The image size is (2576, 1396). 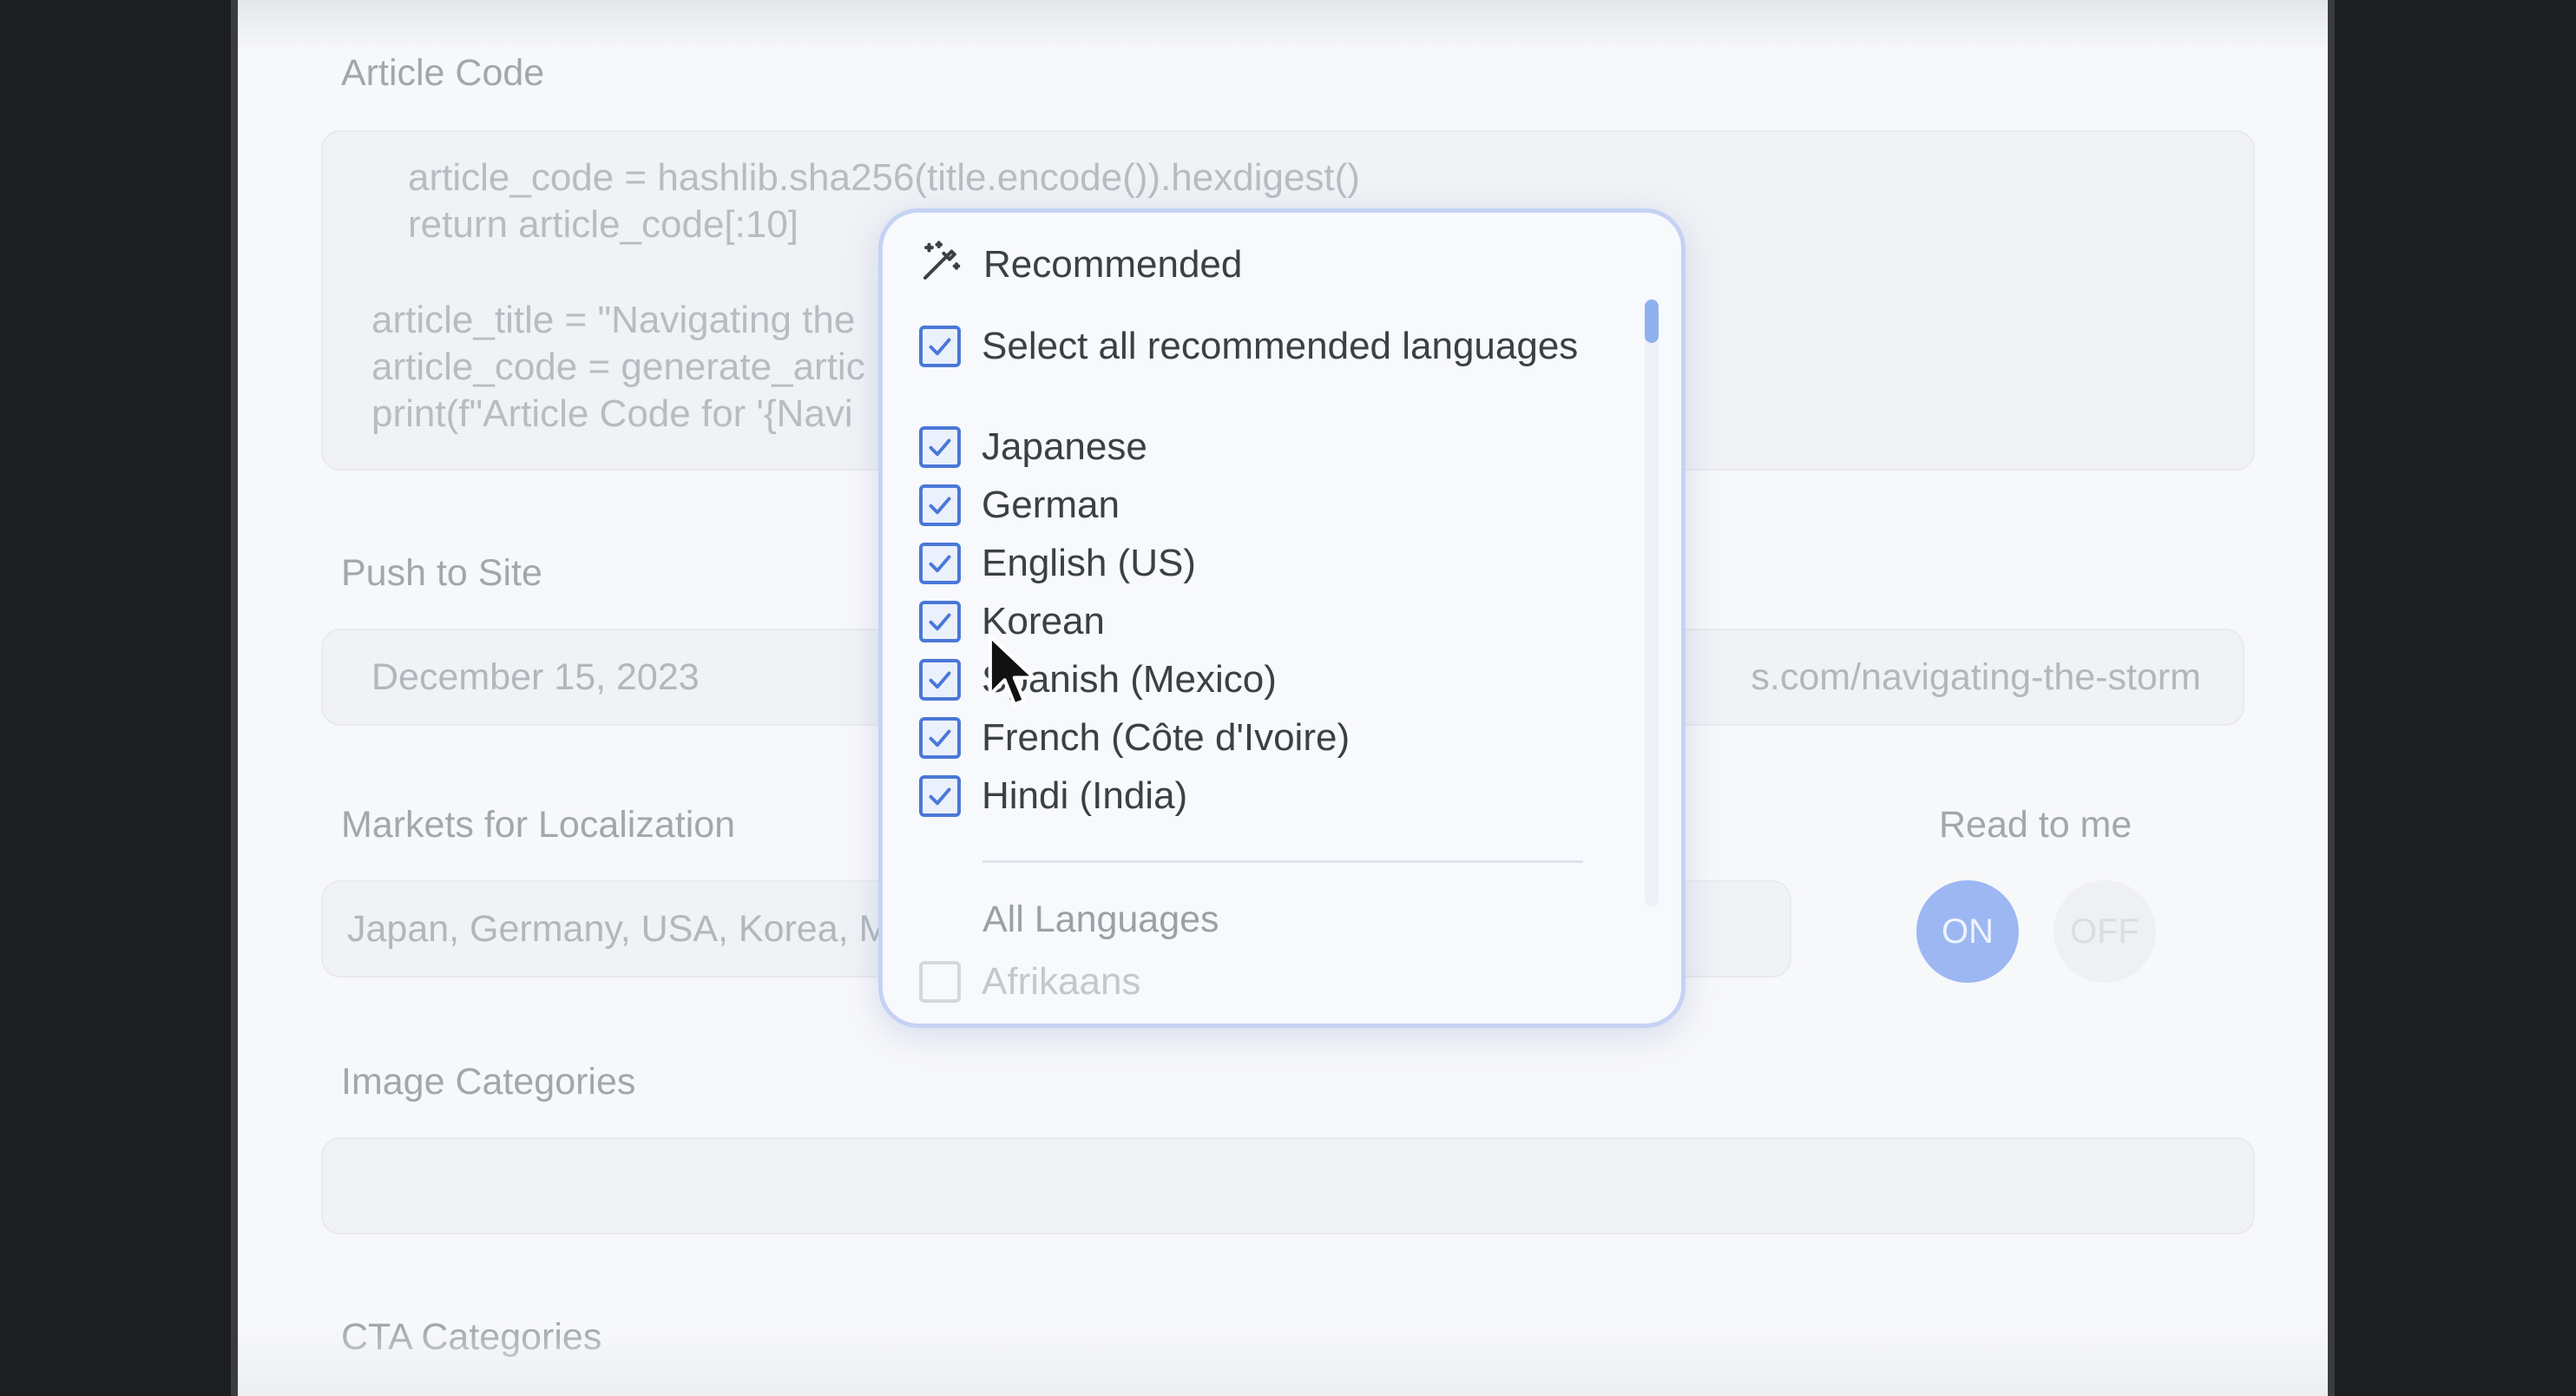 What do you see at coordinates (1652, 603) in the screenshot?
I see `scrollbar-track` at bounding box center [1652, 603].